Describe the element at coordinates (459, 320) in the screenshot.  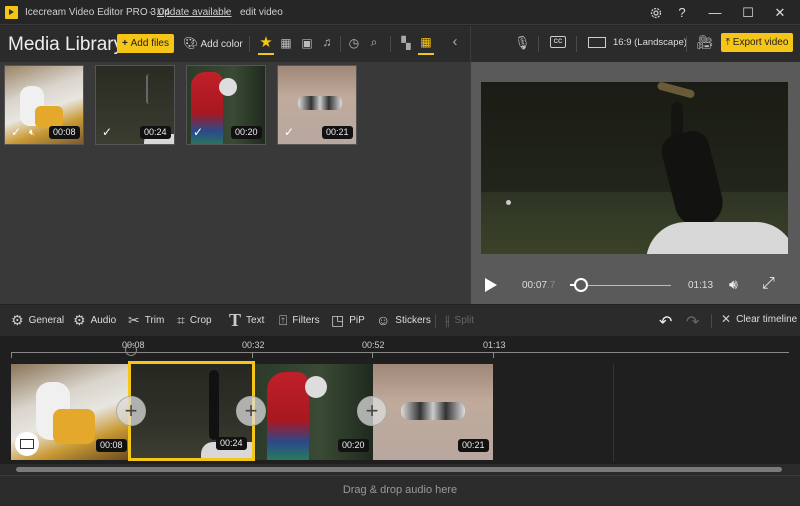
I see `split-button: ⫲ Split` at that location.